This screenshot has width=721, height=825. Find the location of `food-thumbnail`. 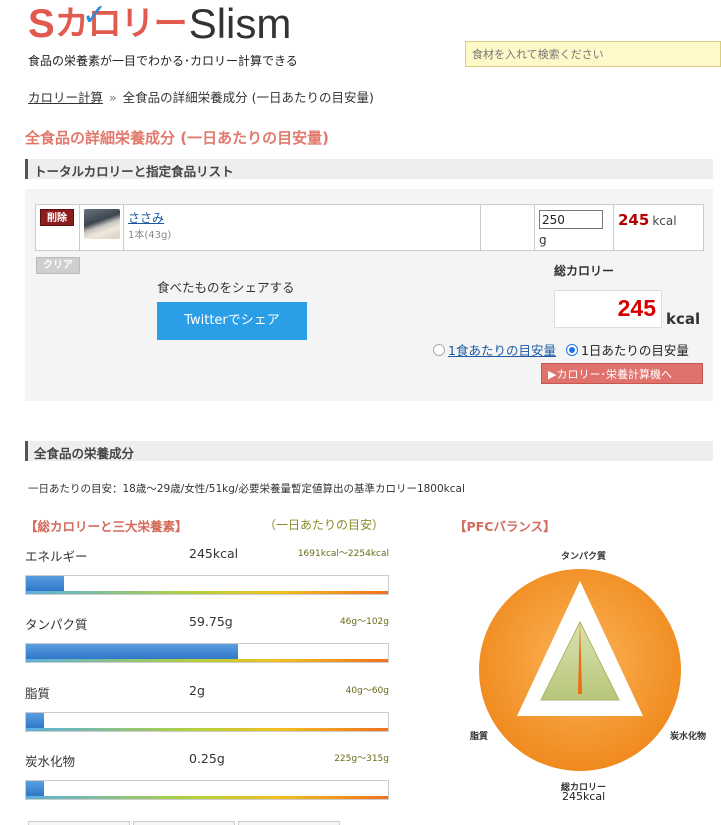

food-thumbnail is located at coordinates (102, 224).